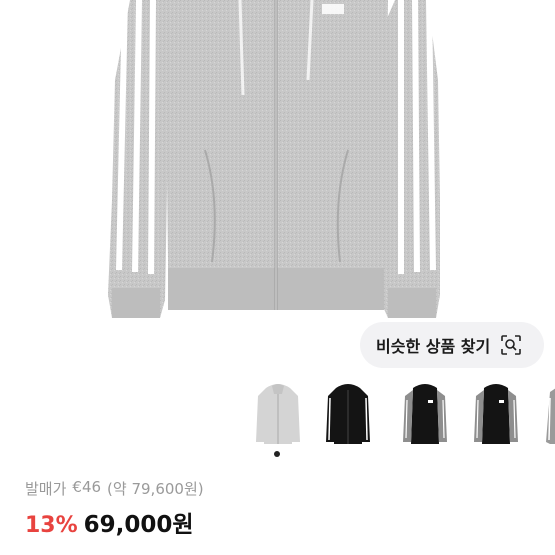  What do you see at coordinates (425, 415) in the screenshot?
I see `thumbnail-black-gray-sleeve` at bounding box center [425, 415].